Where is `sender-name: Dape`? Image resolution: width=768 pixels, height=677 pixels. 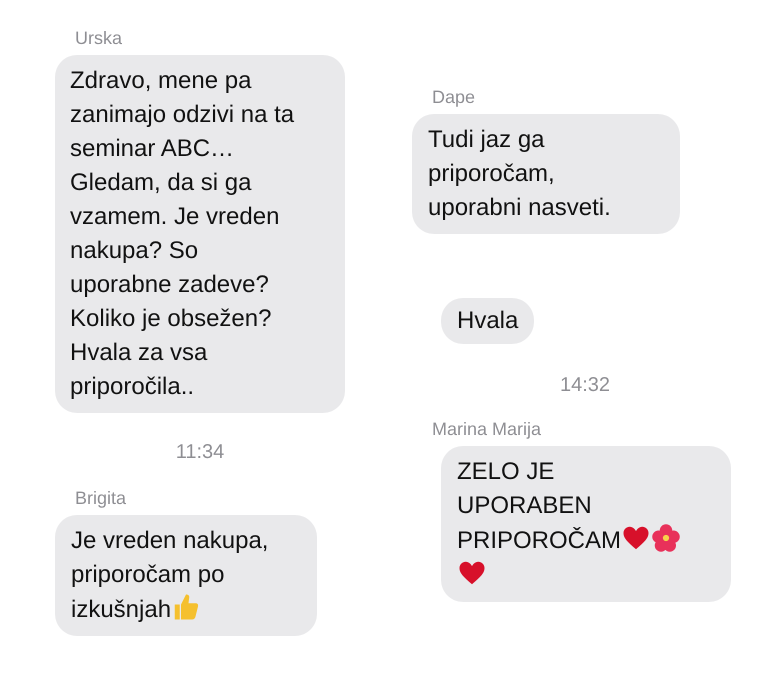
sender-name: Dape is located at coordinates (454, 97).